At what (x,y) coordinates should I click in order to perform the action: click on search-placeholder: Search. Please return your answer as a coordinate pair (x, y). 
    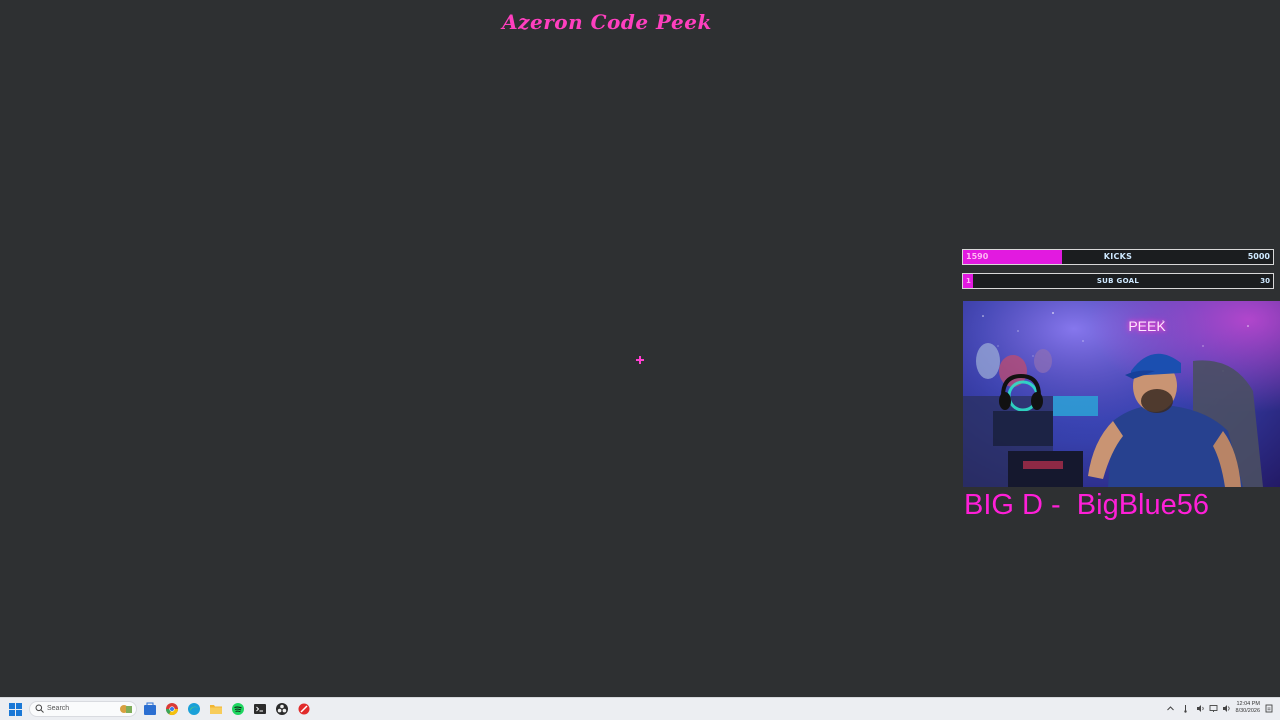
    Looking at the image, I should click on (58, 708).